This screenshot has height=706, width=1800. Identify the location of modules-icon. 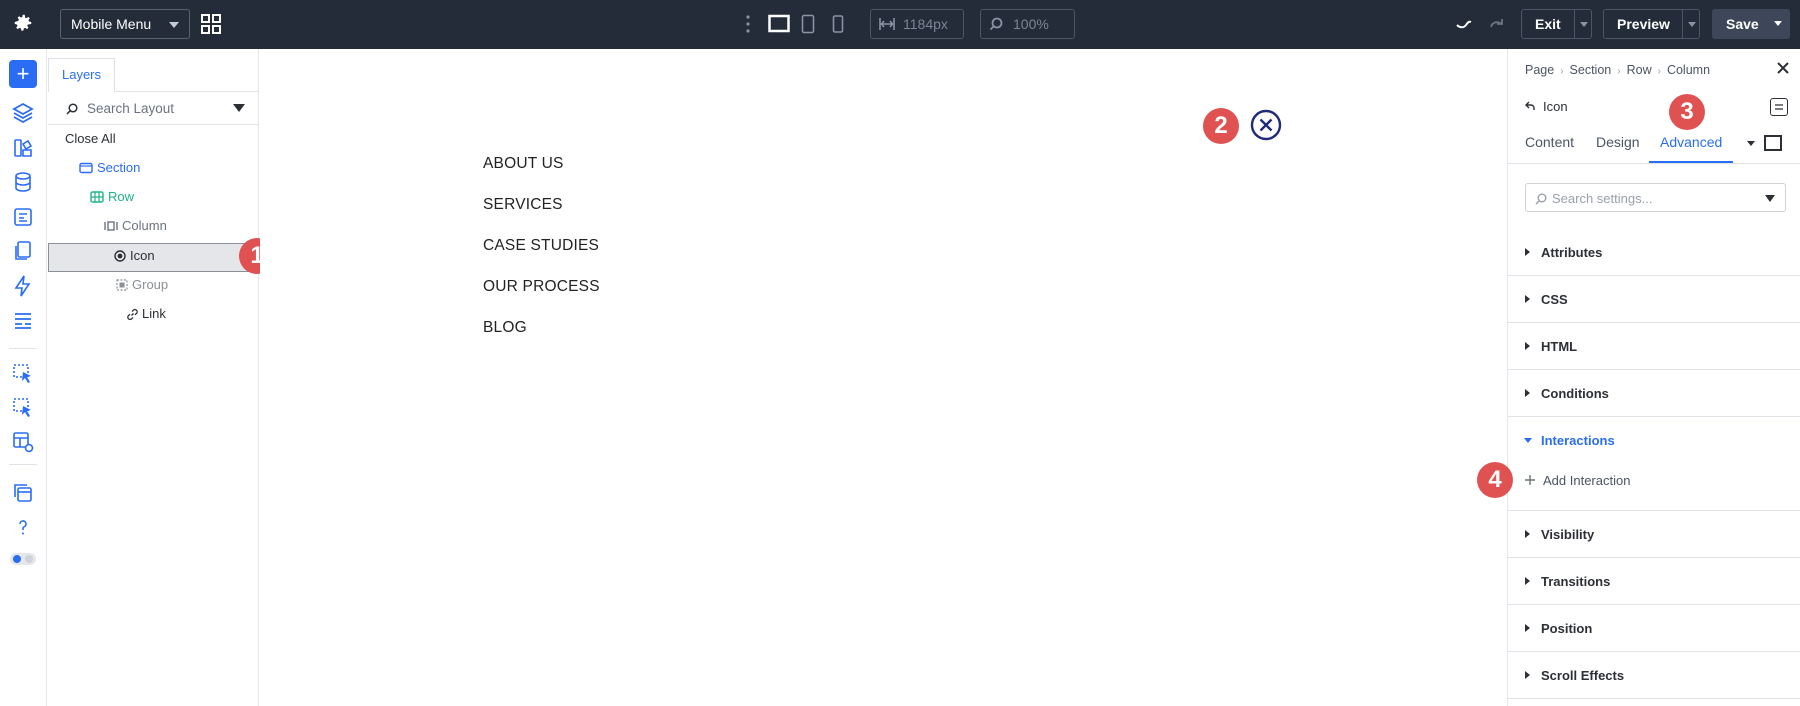
(23, 148).